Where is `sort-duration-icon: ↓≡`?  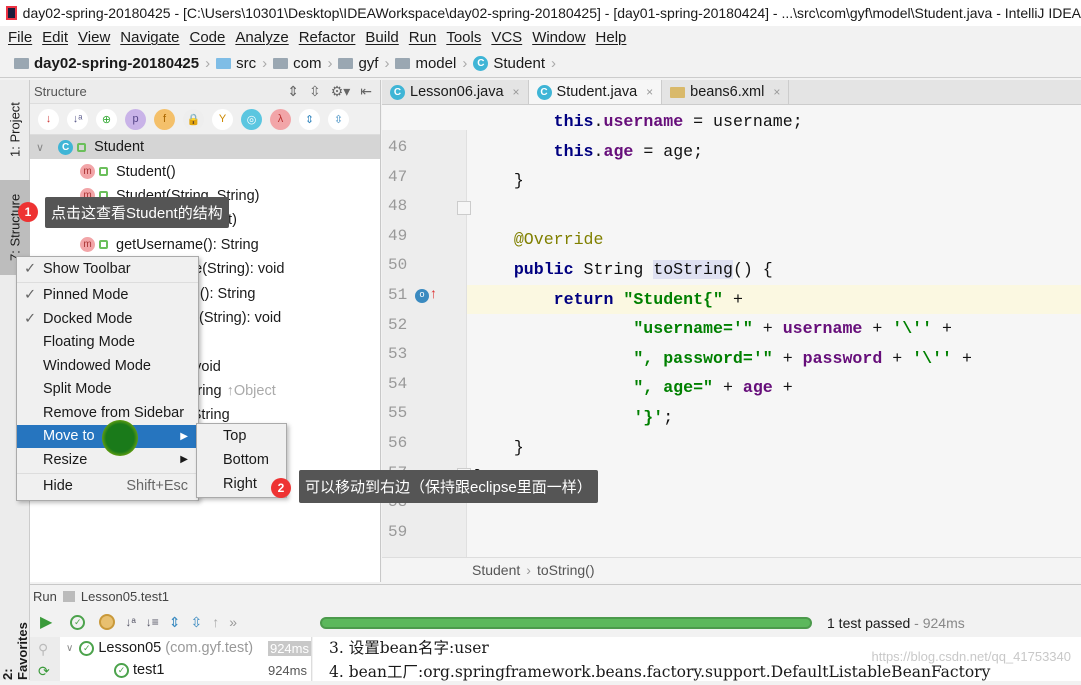
sort-duration-icon: ↓≡ is located at coordinates (152, 622).